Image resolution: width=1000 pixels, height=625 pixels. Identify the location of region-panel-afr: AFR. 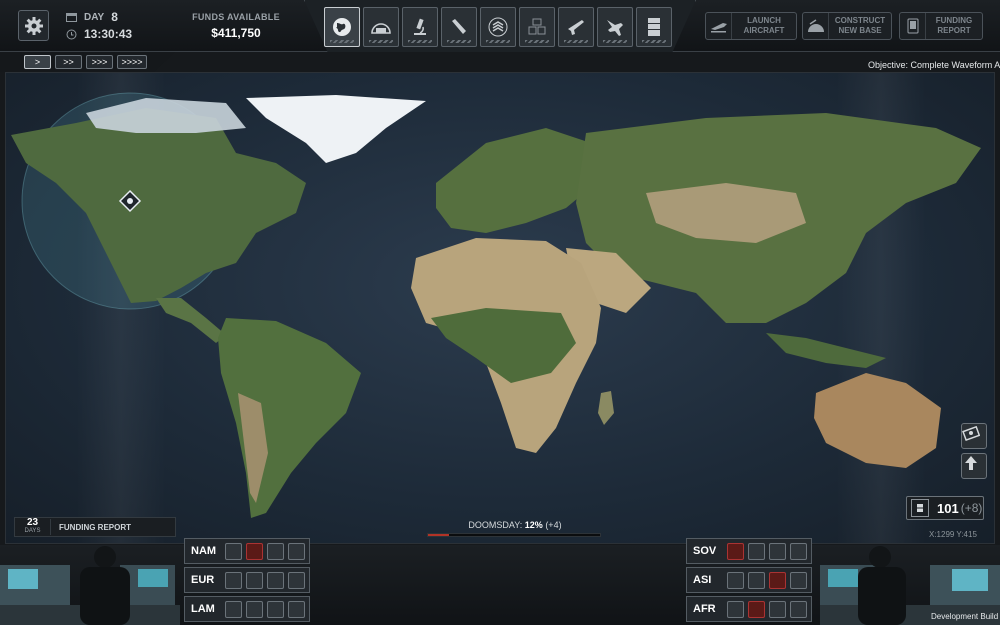
(749, 609).